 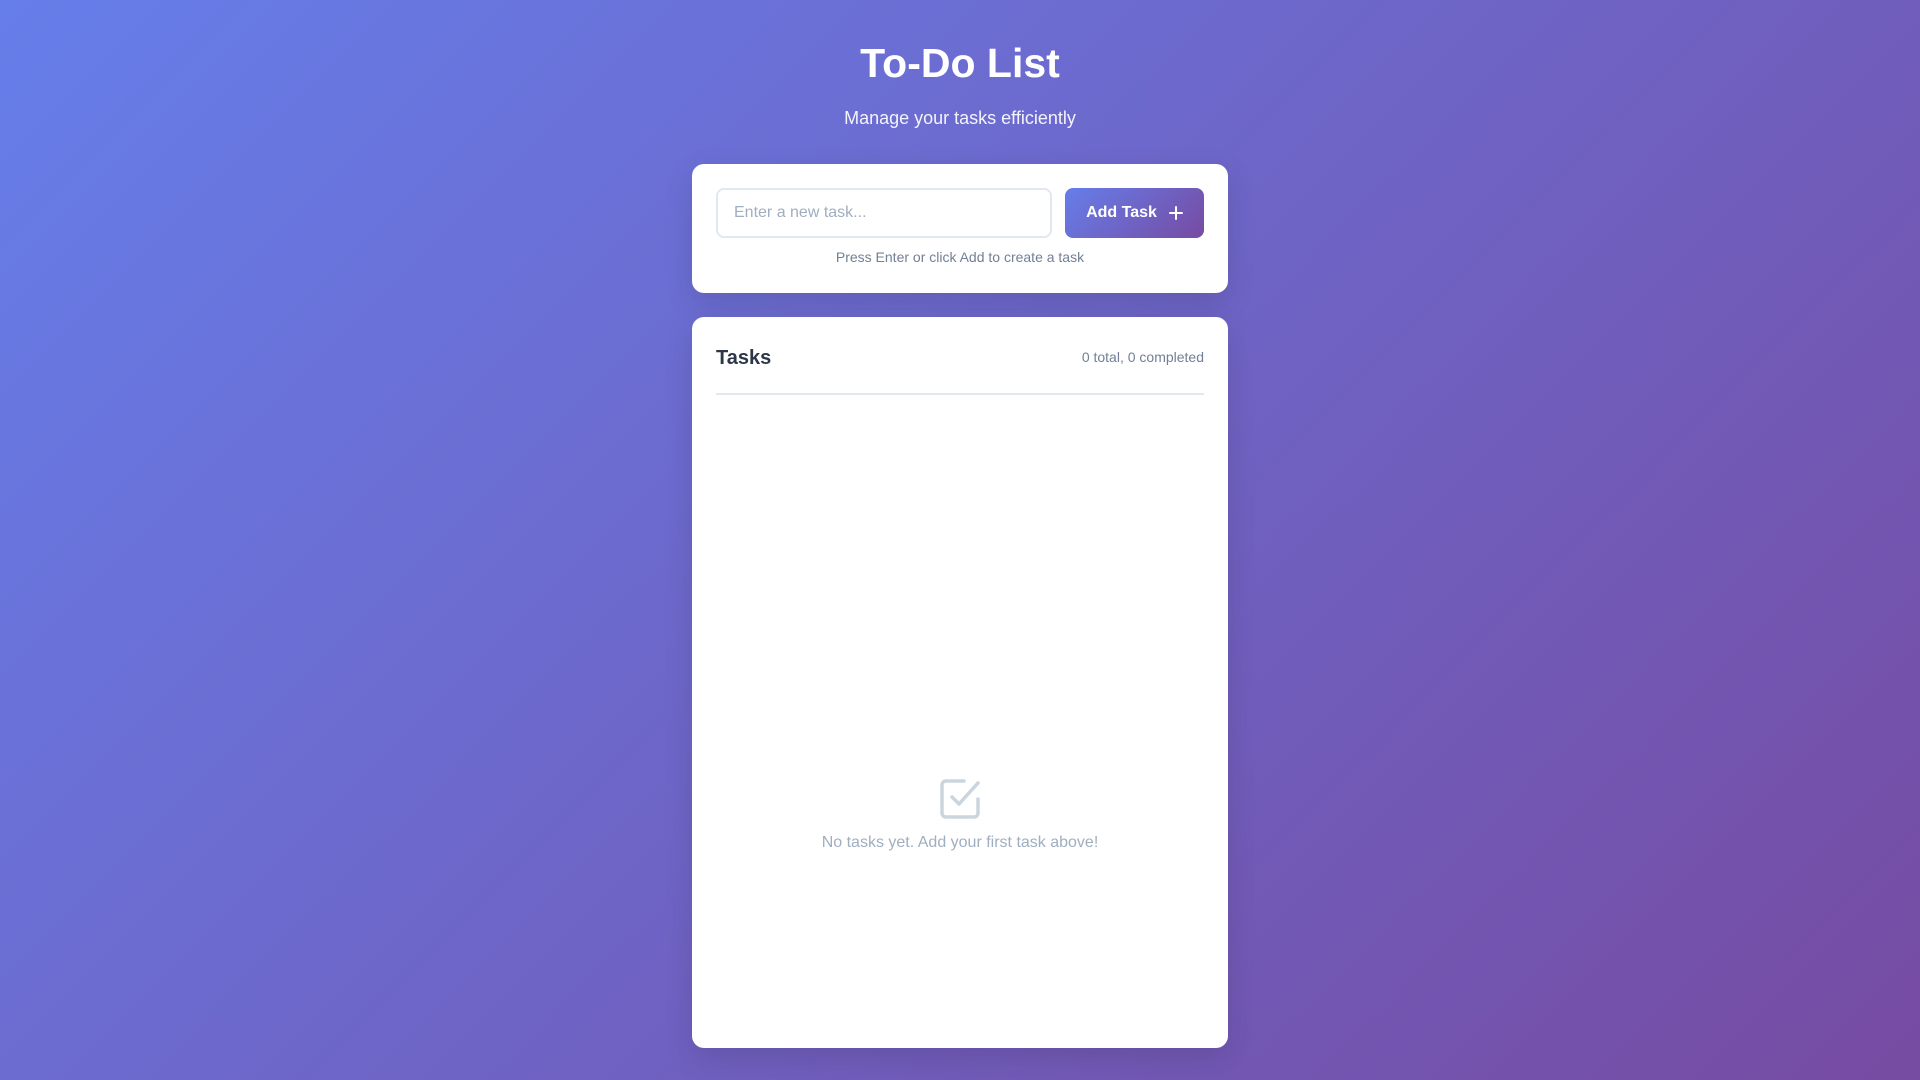 What do you see at coordinates (960, 368) in the screenshot?
I see `tasks-header: Tasks 0 total, 0 completed` at bounding box center [960, 368].